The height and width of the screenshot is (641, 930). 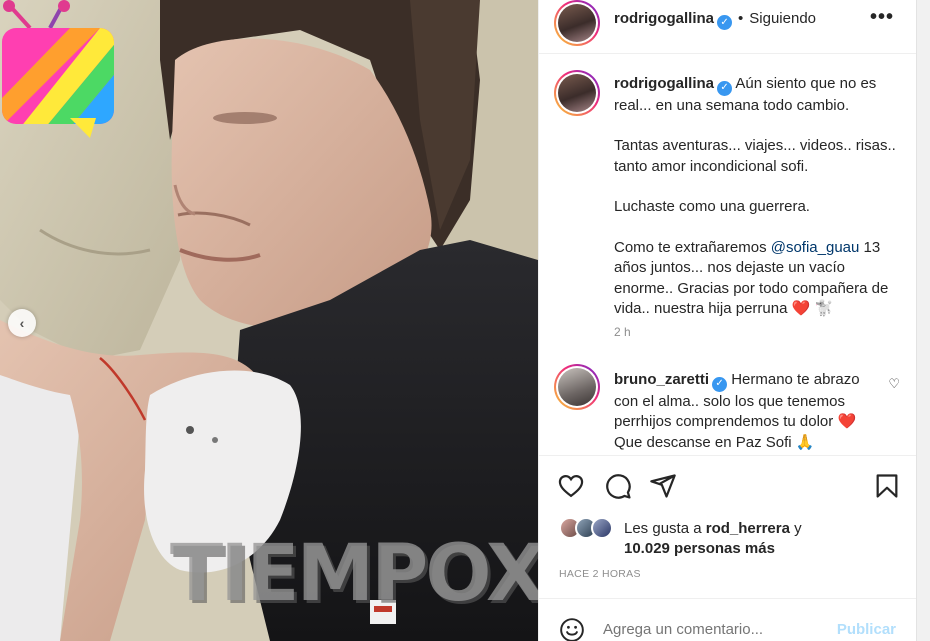 I want to click on caption-username: rodrigogallina, so click(x=664, y=83).